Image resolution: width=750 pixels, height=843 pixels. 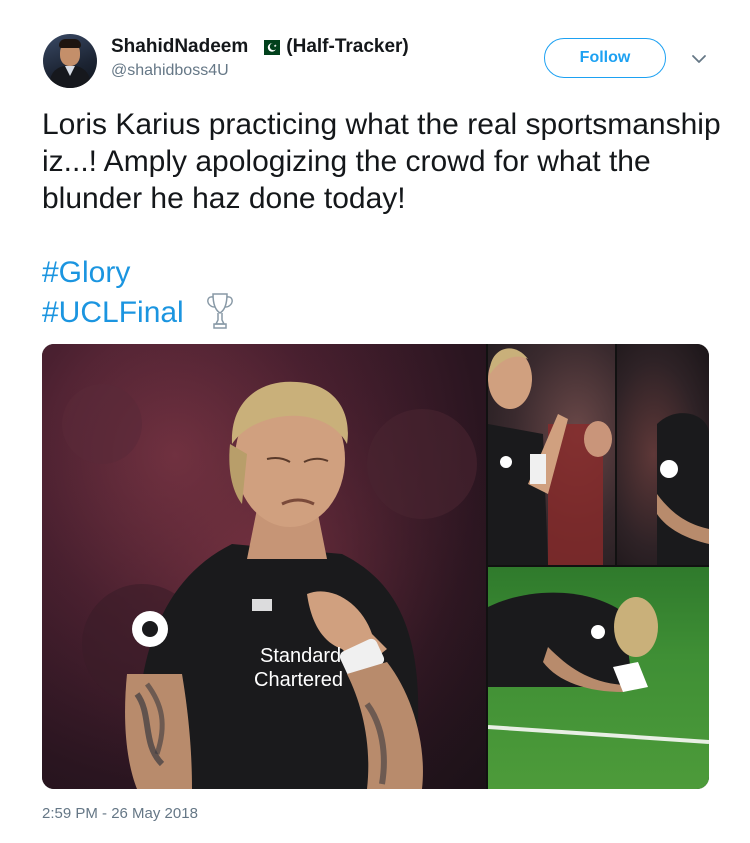 What do you see at coordinates (298, 680) in the screenshot?
I see `jersey-sponsor-line-2: Chartered` at bounding box center [298, 680].